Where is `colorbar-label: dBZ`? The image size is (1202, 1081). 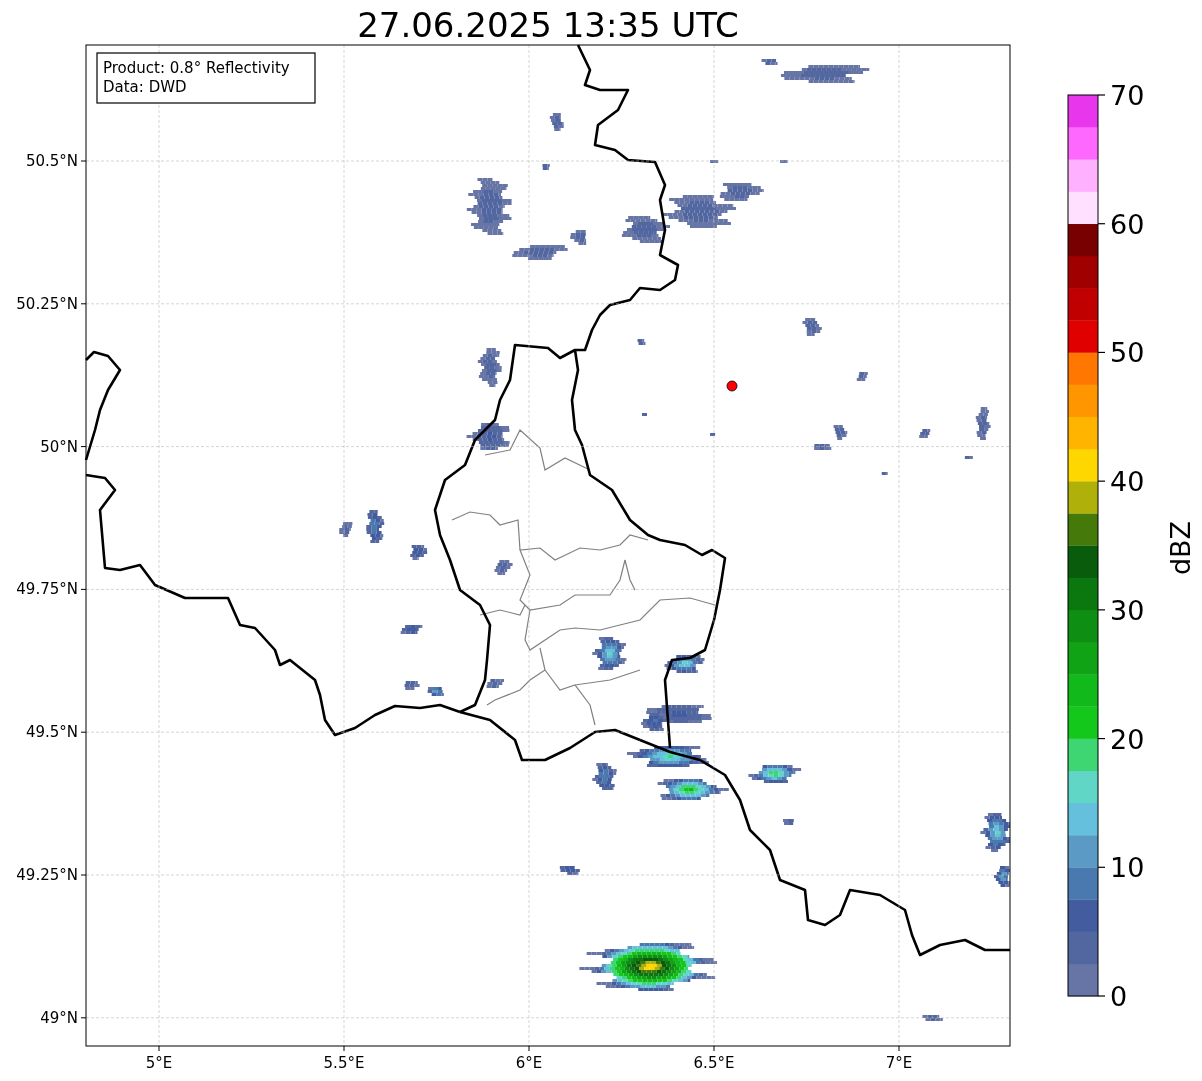
colorbar-label: dBZ is located at coordinates (1180, 548).